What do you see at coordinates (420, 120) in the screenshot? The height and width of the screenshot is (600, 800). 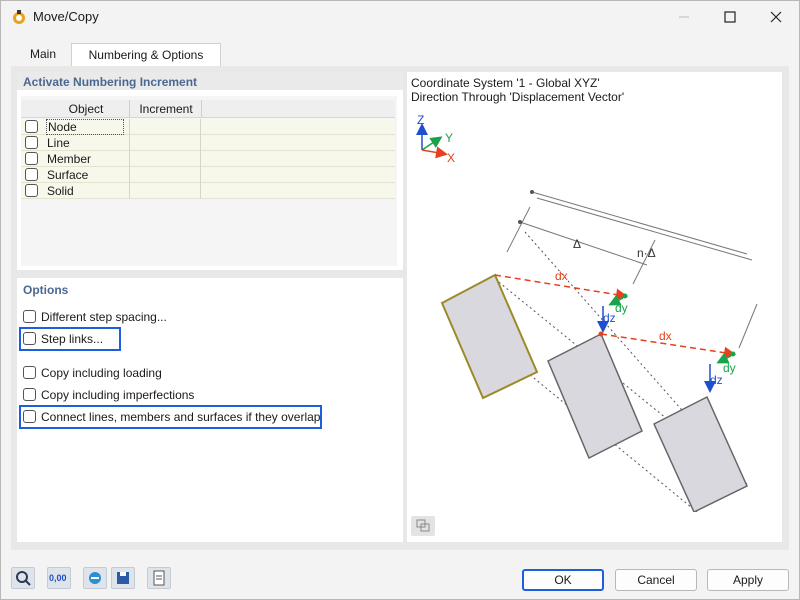 I see `axis-z-label: Z` at bounding box center [420, 120].